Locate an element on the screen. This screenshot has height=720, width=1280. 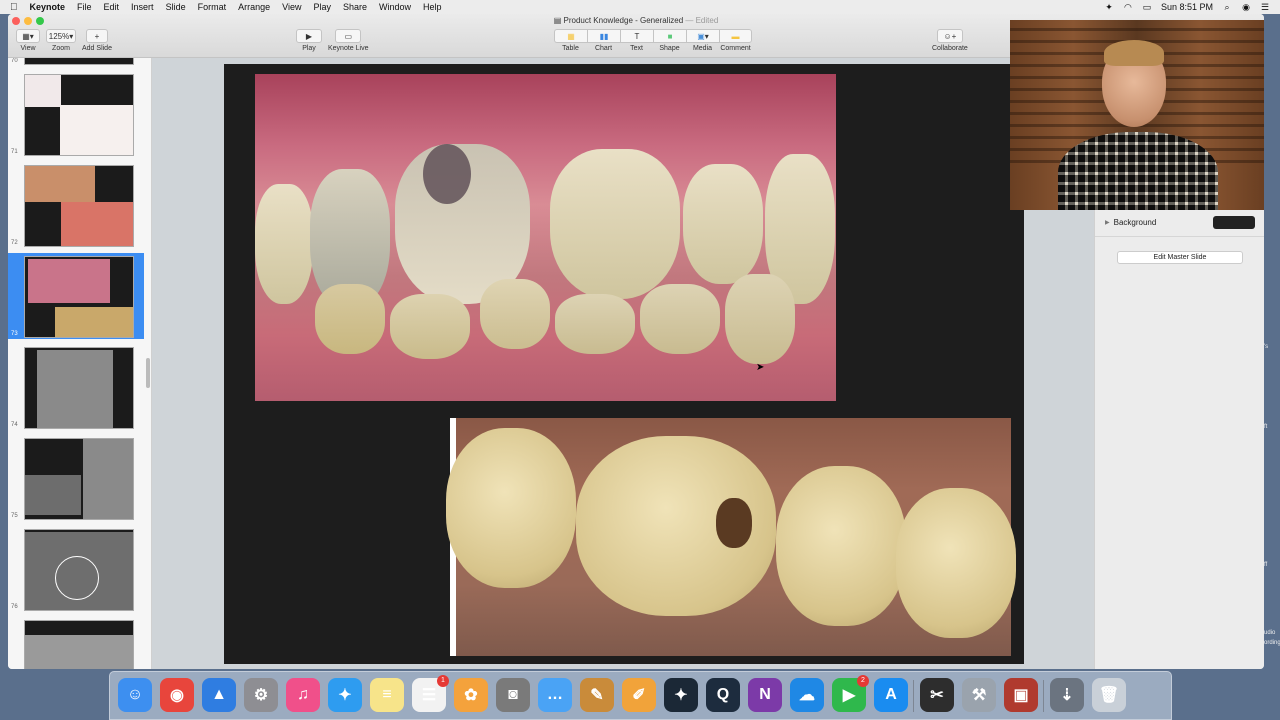
keynote-icon: ▲ is located at coordinates (219, 695).